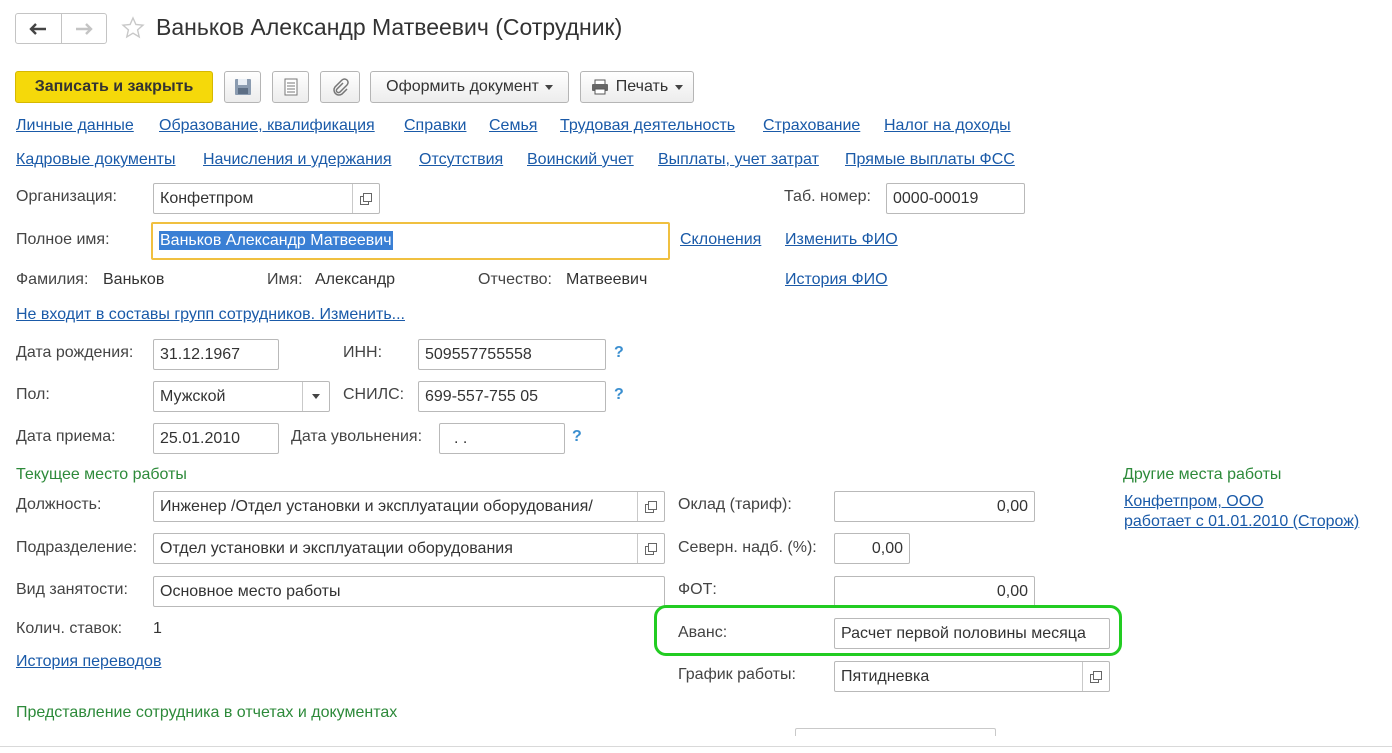 This screenshot has height=753, width=1392. I want to click on organization-value: Конфетпром, so click(207, 198).